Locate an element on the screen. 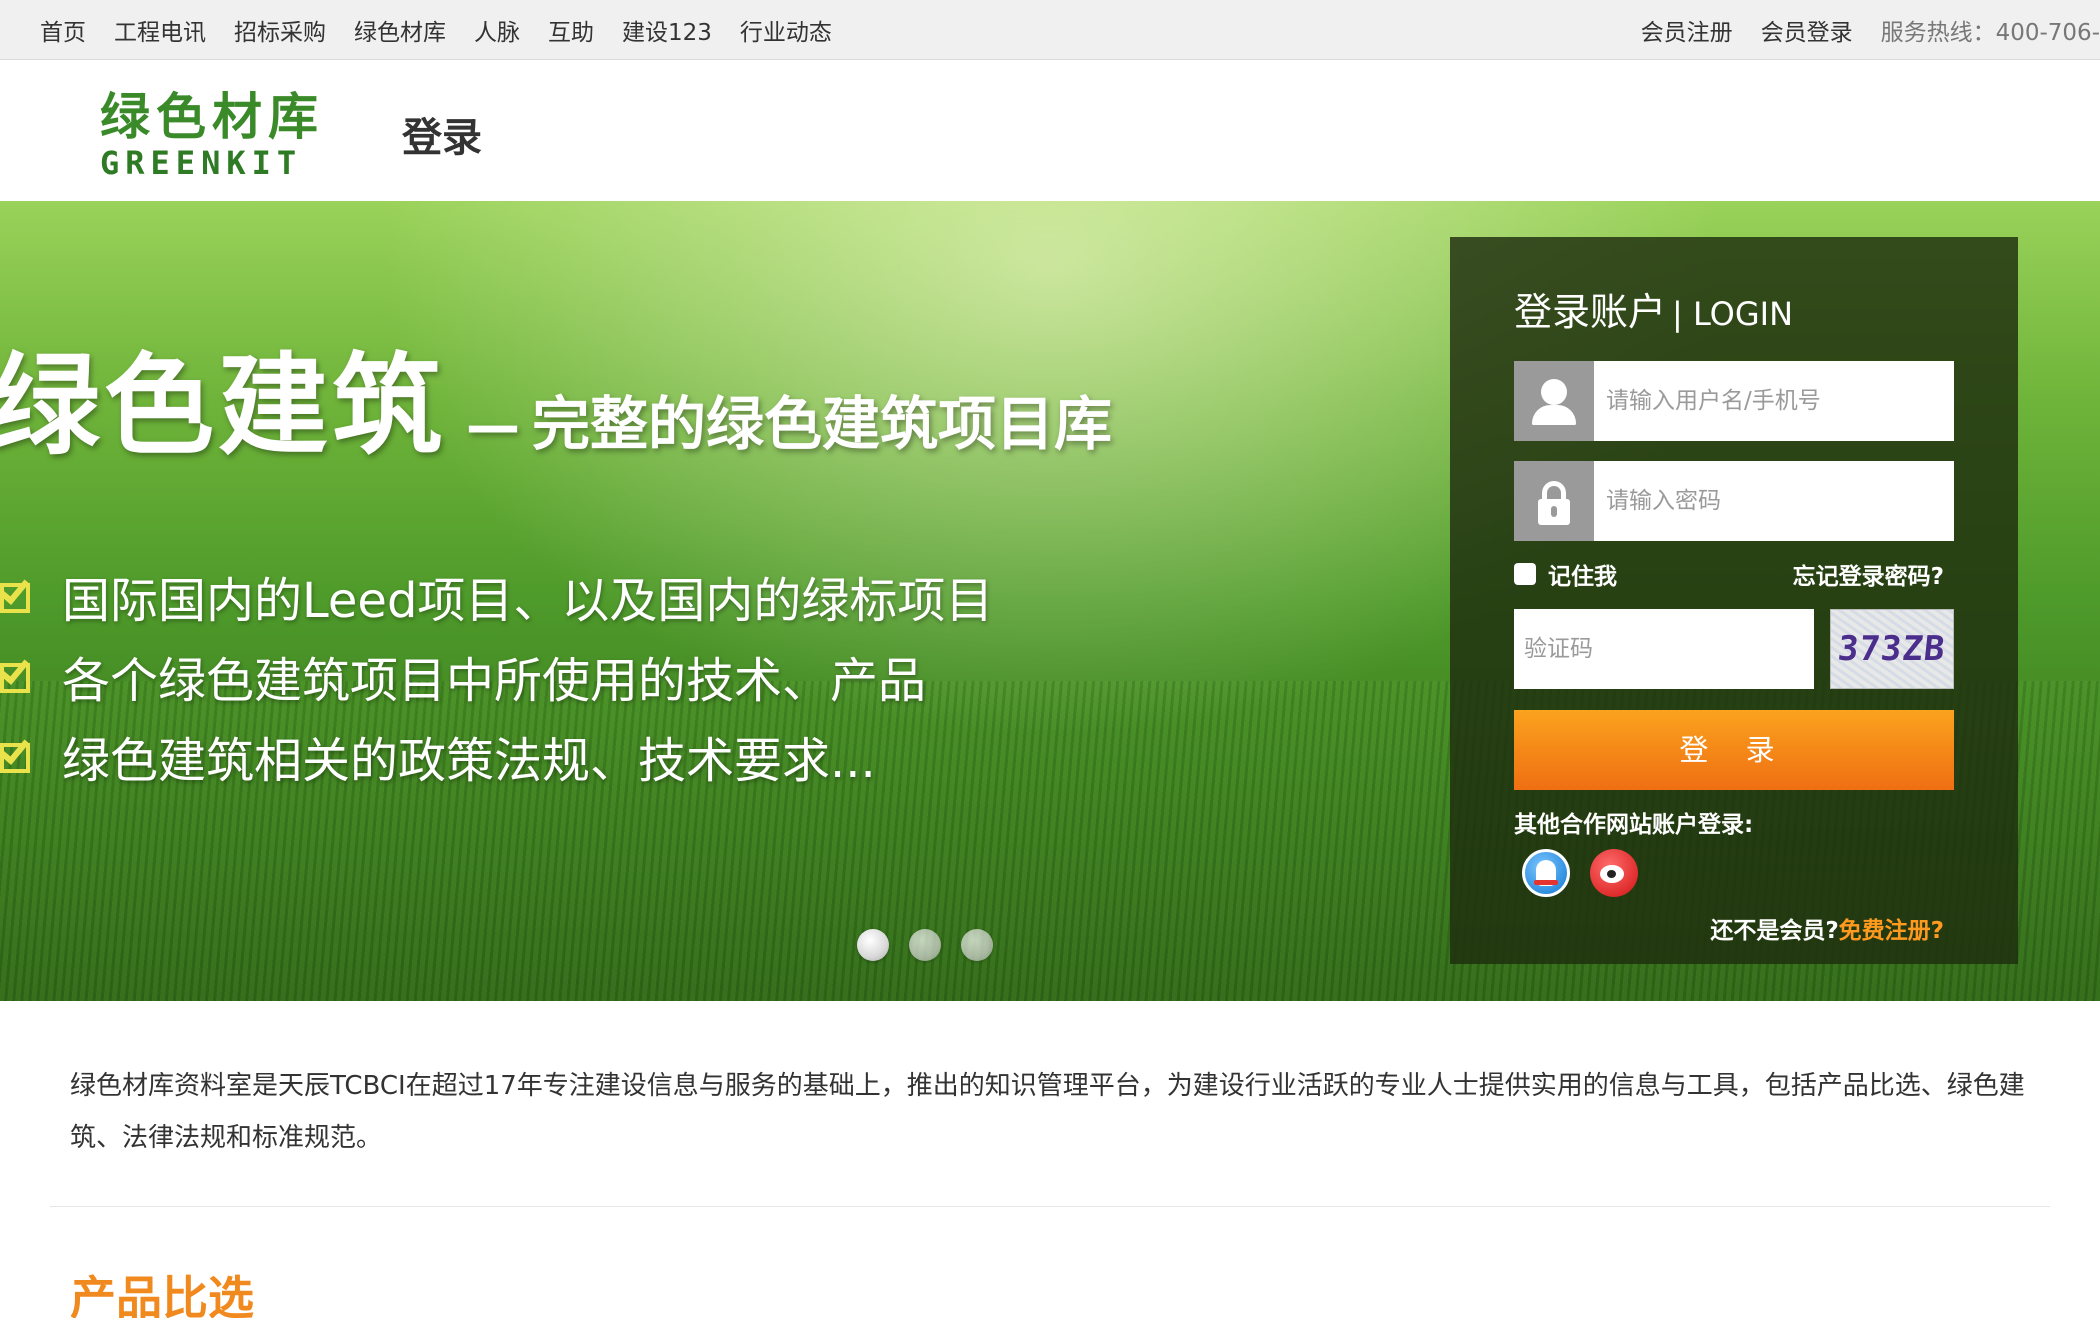  password-input is located at coordinates (1774, 501).